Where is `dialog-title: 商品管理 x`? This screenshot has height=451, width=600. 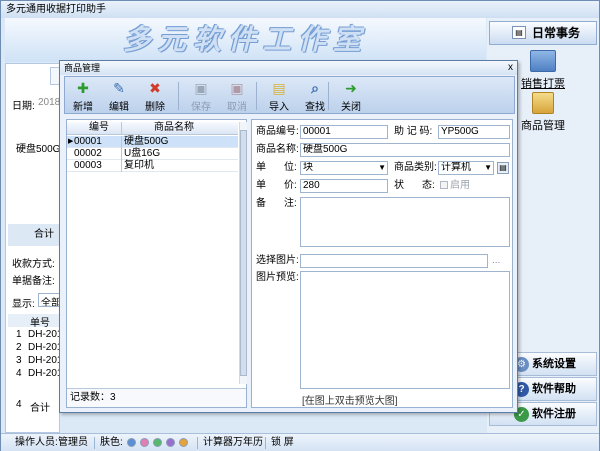
dialog-title: 商品管理 x is located at coordinates (288, 68).